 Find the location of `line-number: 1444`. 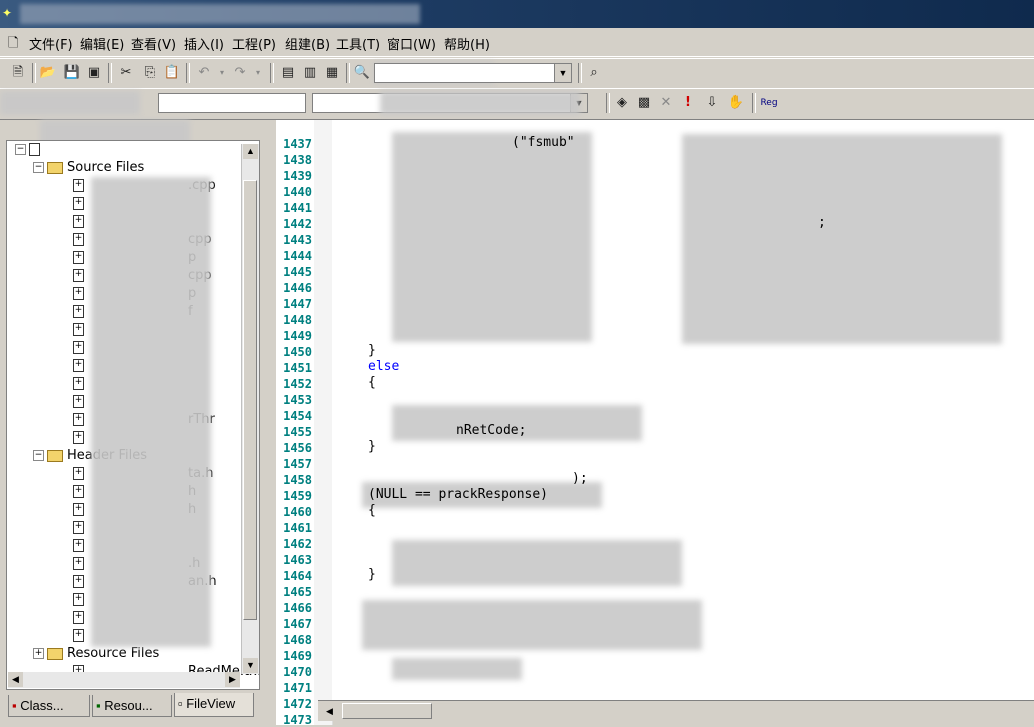

line-number: 1444 is located at coordinates (297, 256).